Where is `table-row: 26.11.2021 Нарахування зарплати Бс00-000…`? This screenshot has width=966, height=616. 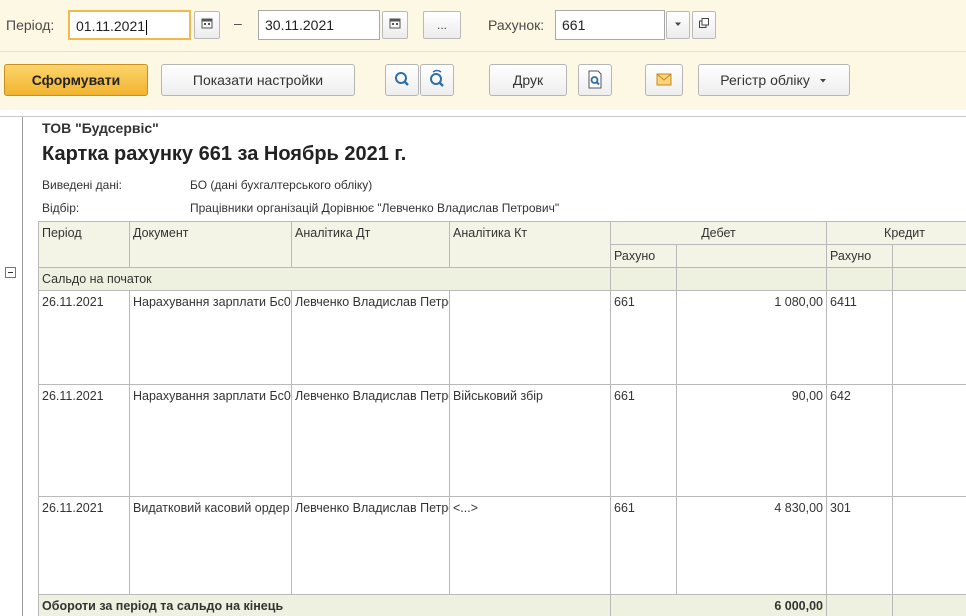 table-row: 26.11.2021 Нарахування зарплати Бс00-000… is located at coordinates (502, 337).